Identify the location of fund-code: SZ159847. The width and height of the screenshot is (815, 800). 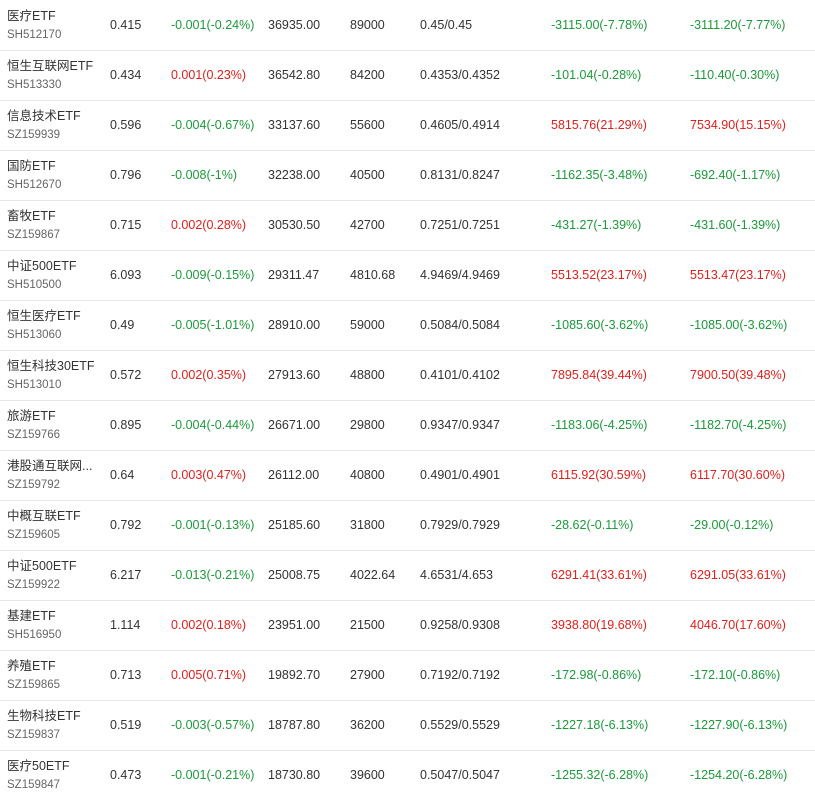
(34, 785).